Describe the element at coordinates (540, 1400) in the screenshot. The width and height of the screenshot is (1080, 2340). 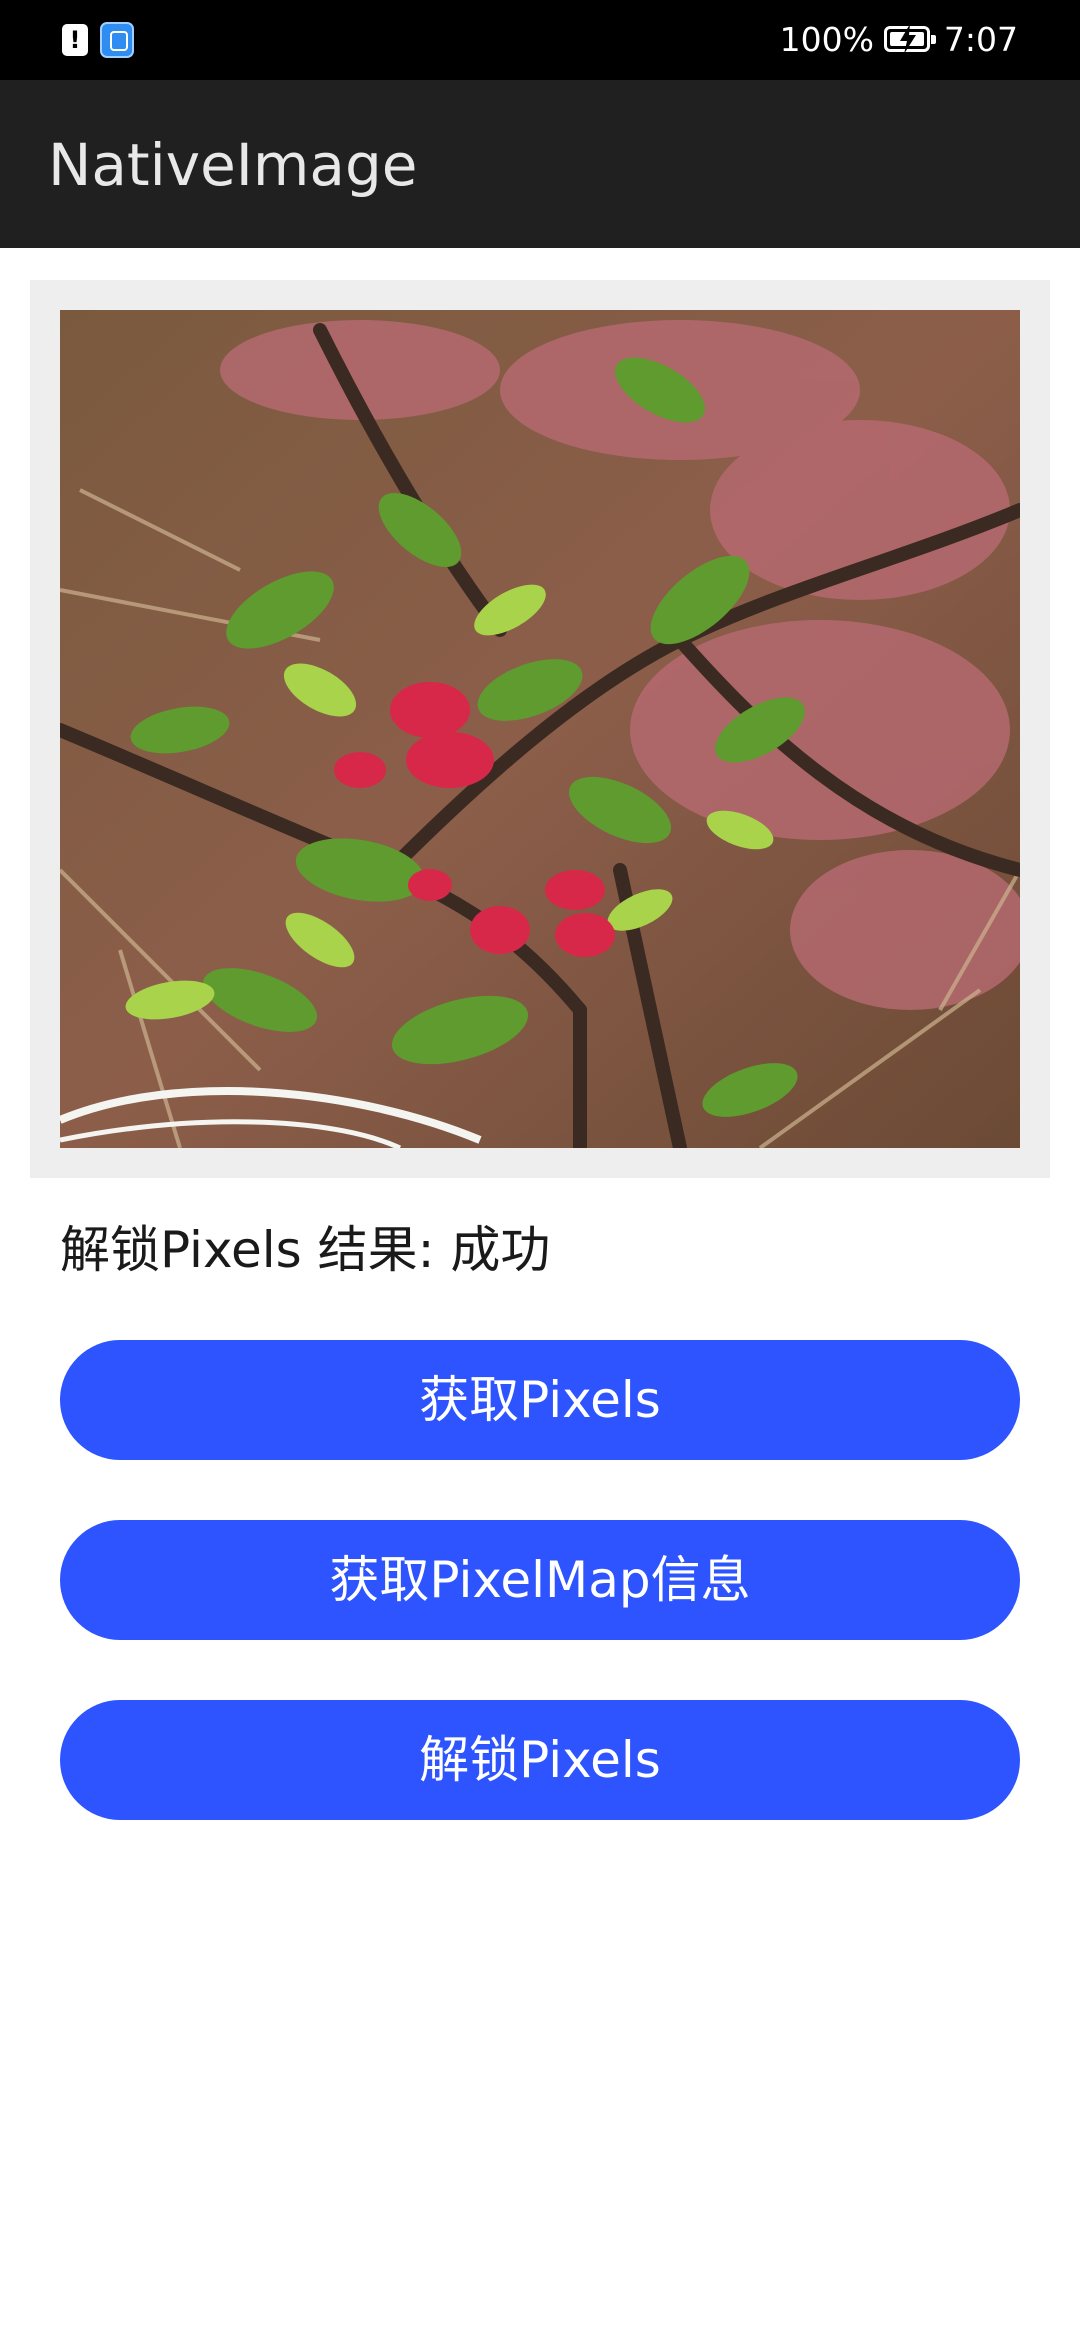
I see `get-pixels-button: 获取Pixels` at that location.